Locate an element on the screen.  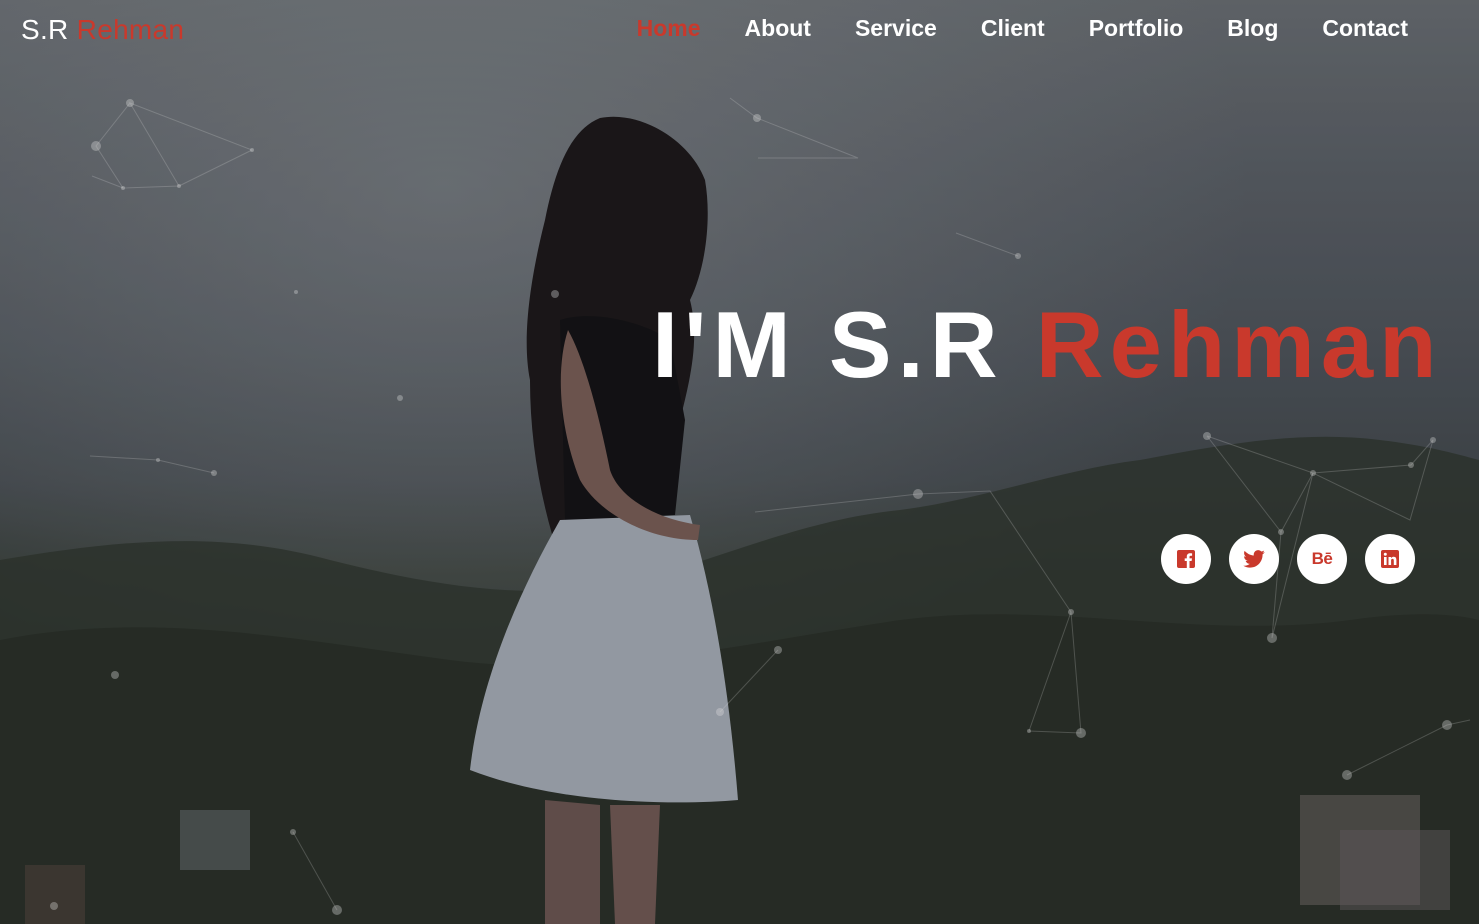
twitter-icon is located at coordinates (1254, 559).